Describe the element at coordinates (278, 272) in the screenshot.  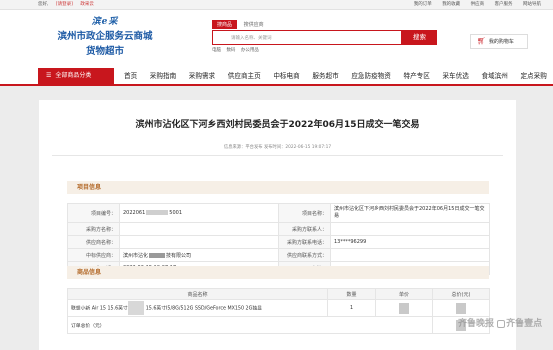
I see `goods-section-header: 商品信息` at that location.